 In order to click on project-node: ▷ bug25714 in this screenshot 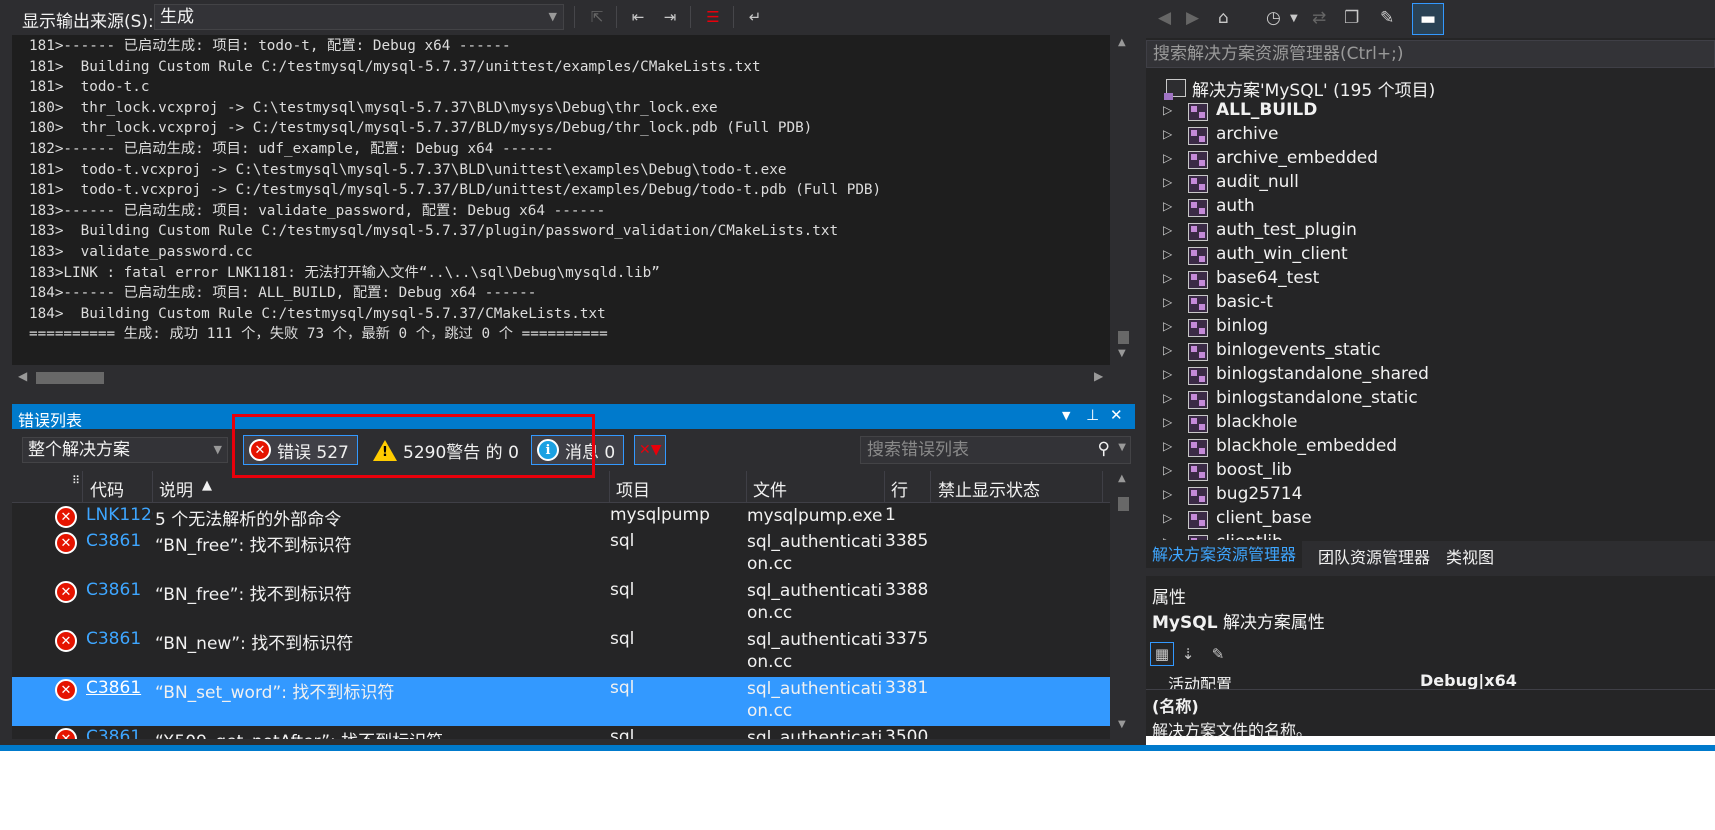, I will do `click(1430, 496)`.